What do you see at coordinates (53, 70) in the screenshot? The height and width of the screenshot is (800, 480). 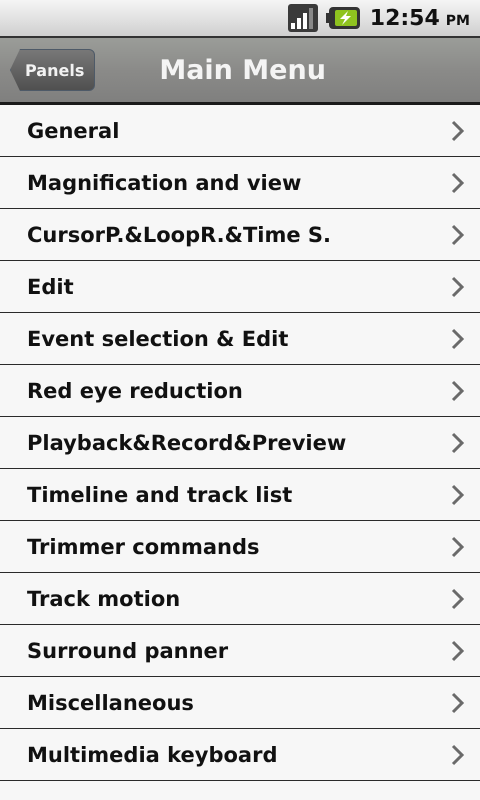 I see `back-button: Panels` at bounding box center [53, 70].